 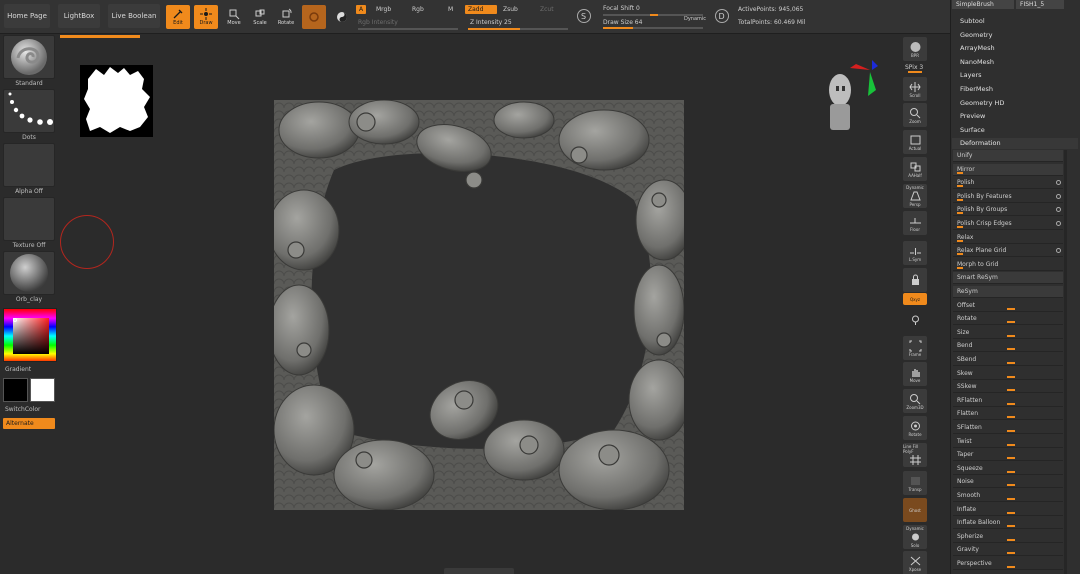 What do you see at coordinates (915, 320) in the screenshot?
I see `rotate-y-button` at bounding box center [915, 320].